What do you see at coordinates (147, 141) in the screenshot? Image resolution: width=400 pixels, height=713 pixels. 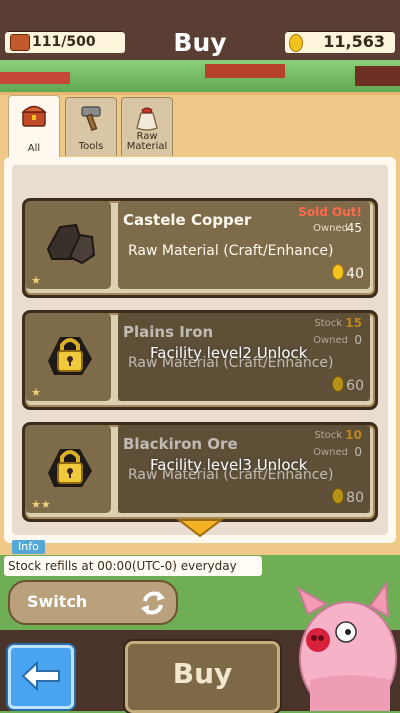 I see `tab-label: Raw Material` at bounding box center [147, 141].